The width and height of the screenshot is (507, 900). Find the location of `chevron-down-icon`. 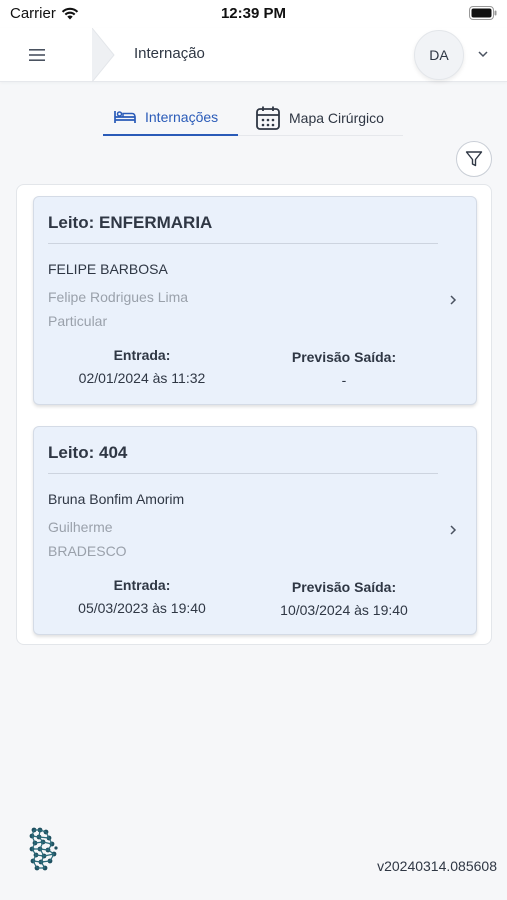

chevron-down-icon is located at coordinates (483, 54).